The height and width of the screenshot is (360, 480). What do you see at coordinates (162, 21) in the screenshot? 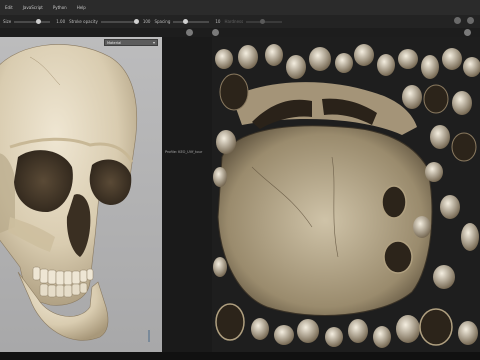
I see `spacing-label: Spacing` at bounding box center [162, 21].